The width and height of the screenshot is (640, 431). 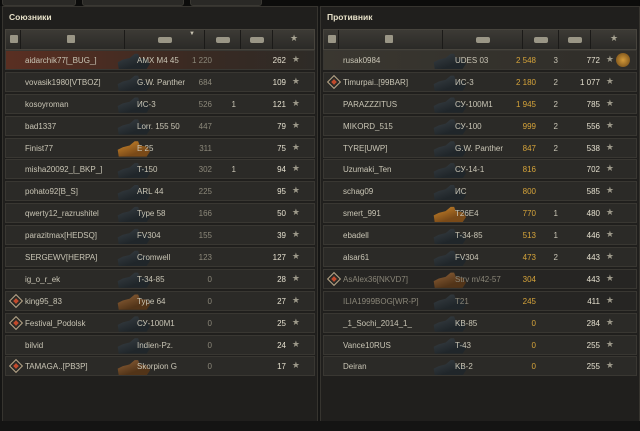 What do you see at coordinates (151, 301) in the screenshot?
I see `vehicle-name: Type 64` at bounding box center [151, 301].